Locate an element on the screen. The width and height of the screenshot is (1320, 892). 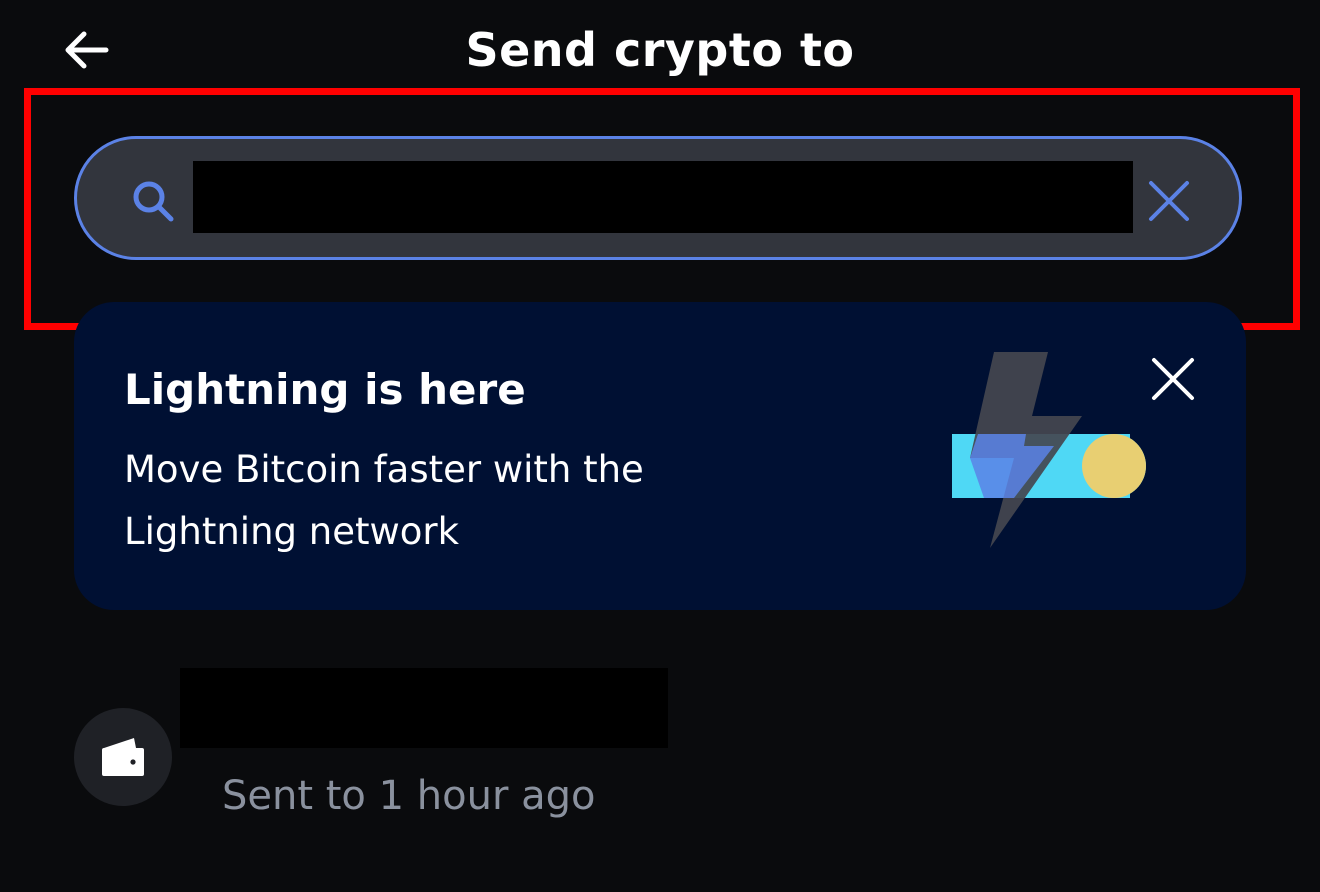
recipient-last-sent: Sent to 1 hour ago is located at coordinates (409, 796).